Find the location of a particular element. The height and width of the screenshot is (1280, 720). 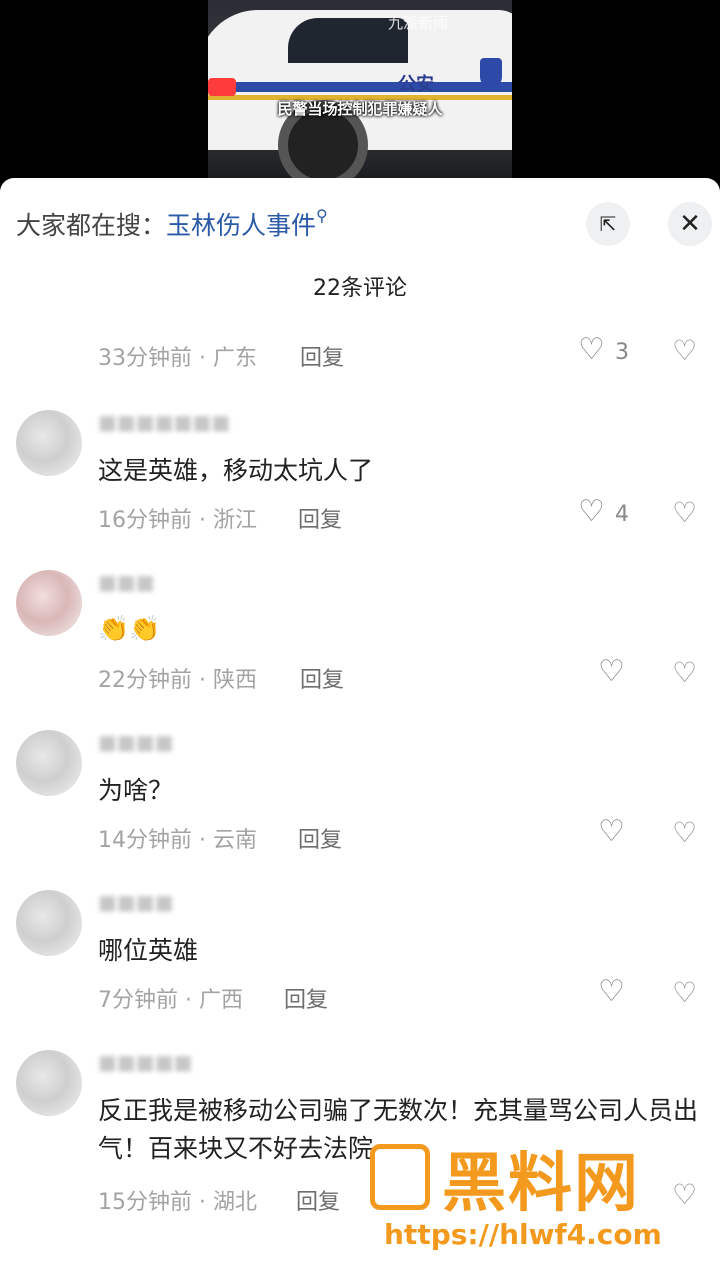

video-frame: 公安 九派新闻 民警当场控制犯罪嫌疑人 is located at coordinates (360, 90).